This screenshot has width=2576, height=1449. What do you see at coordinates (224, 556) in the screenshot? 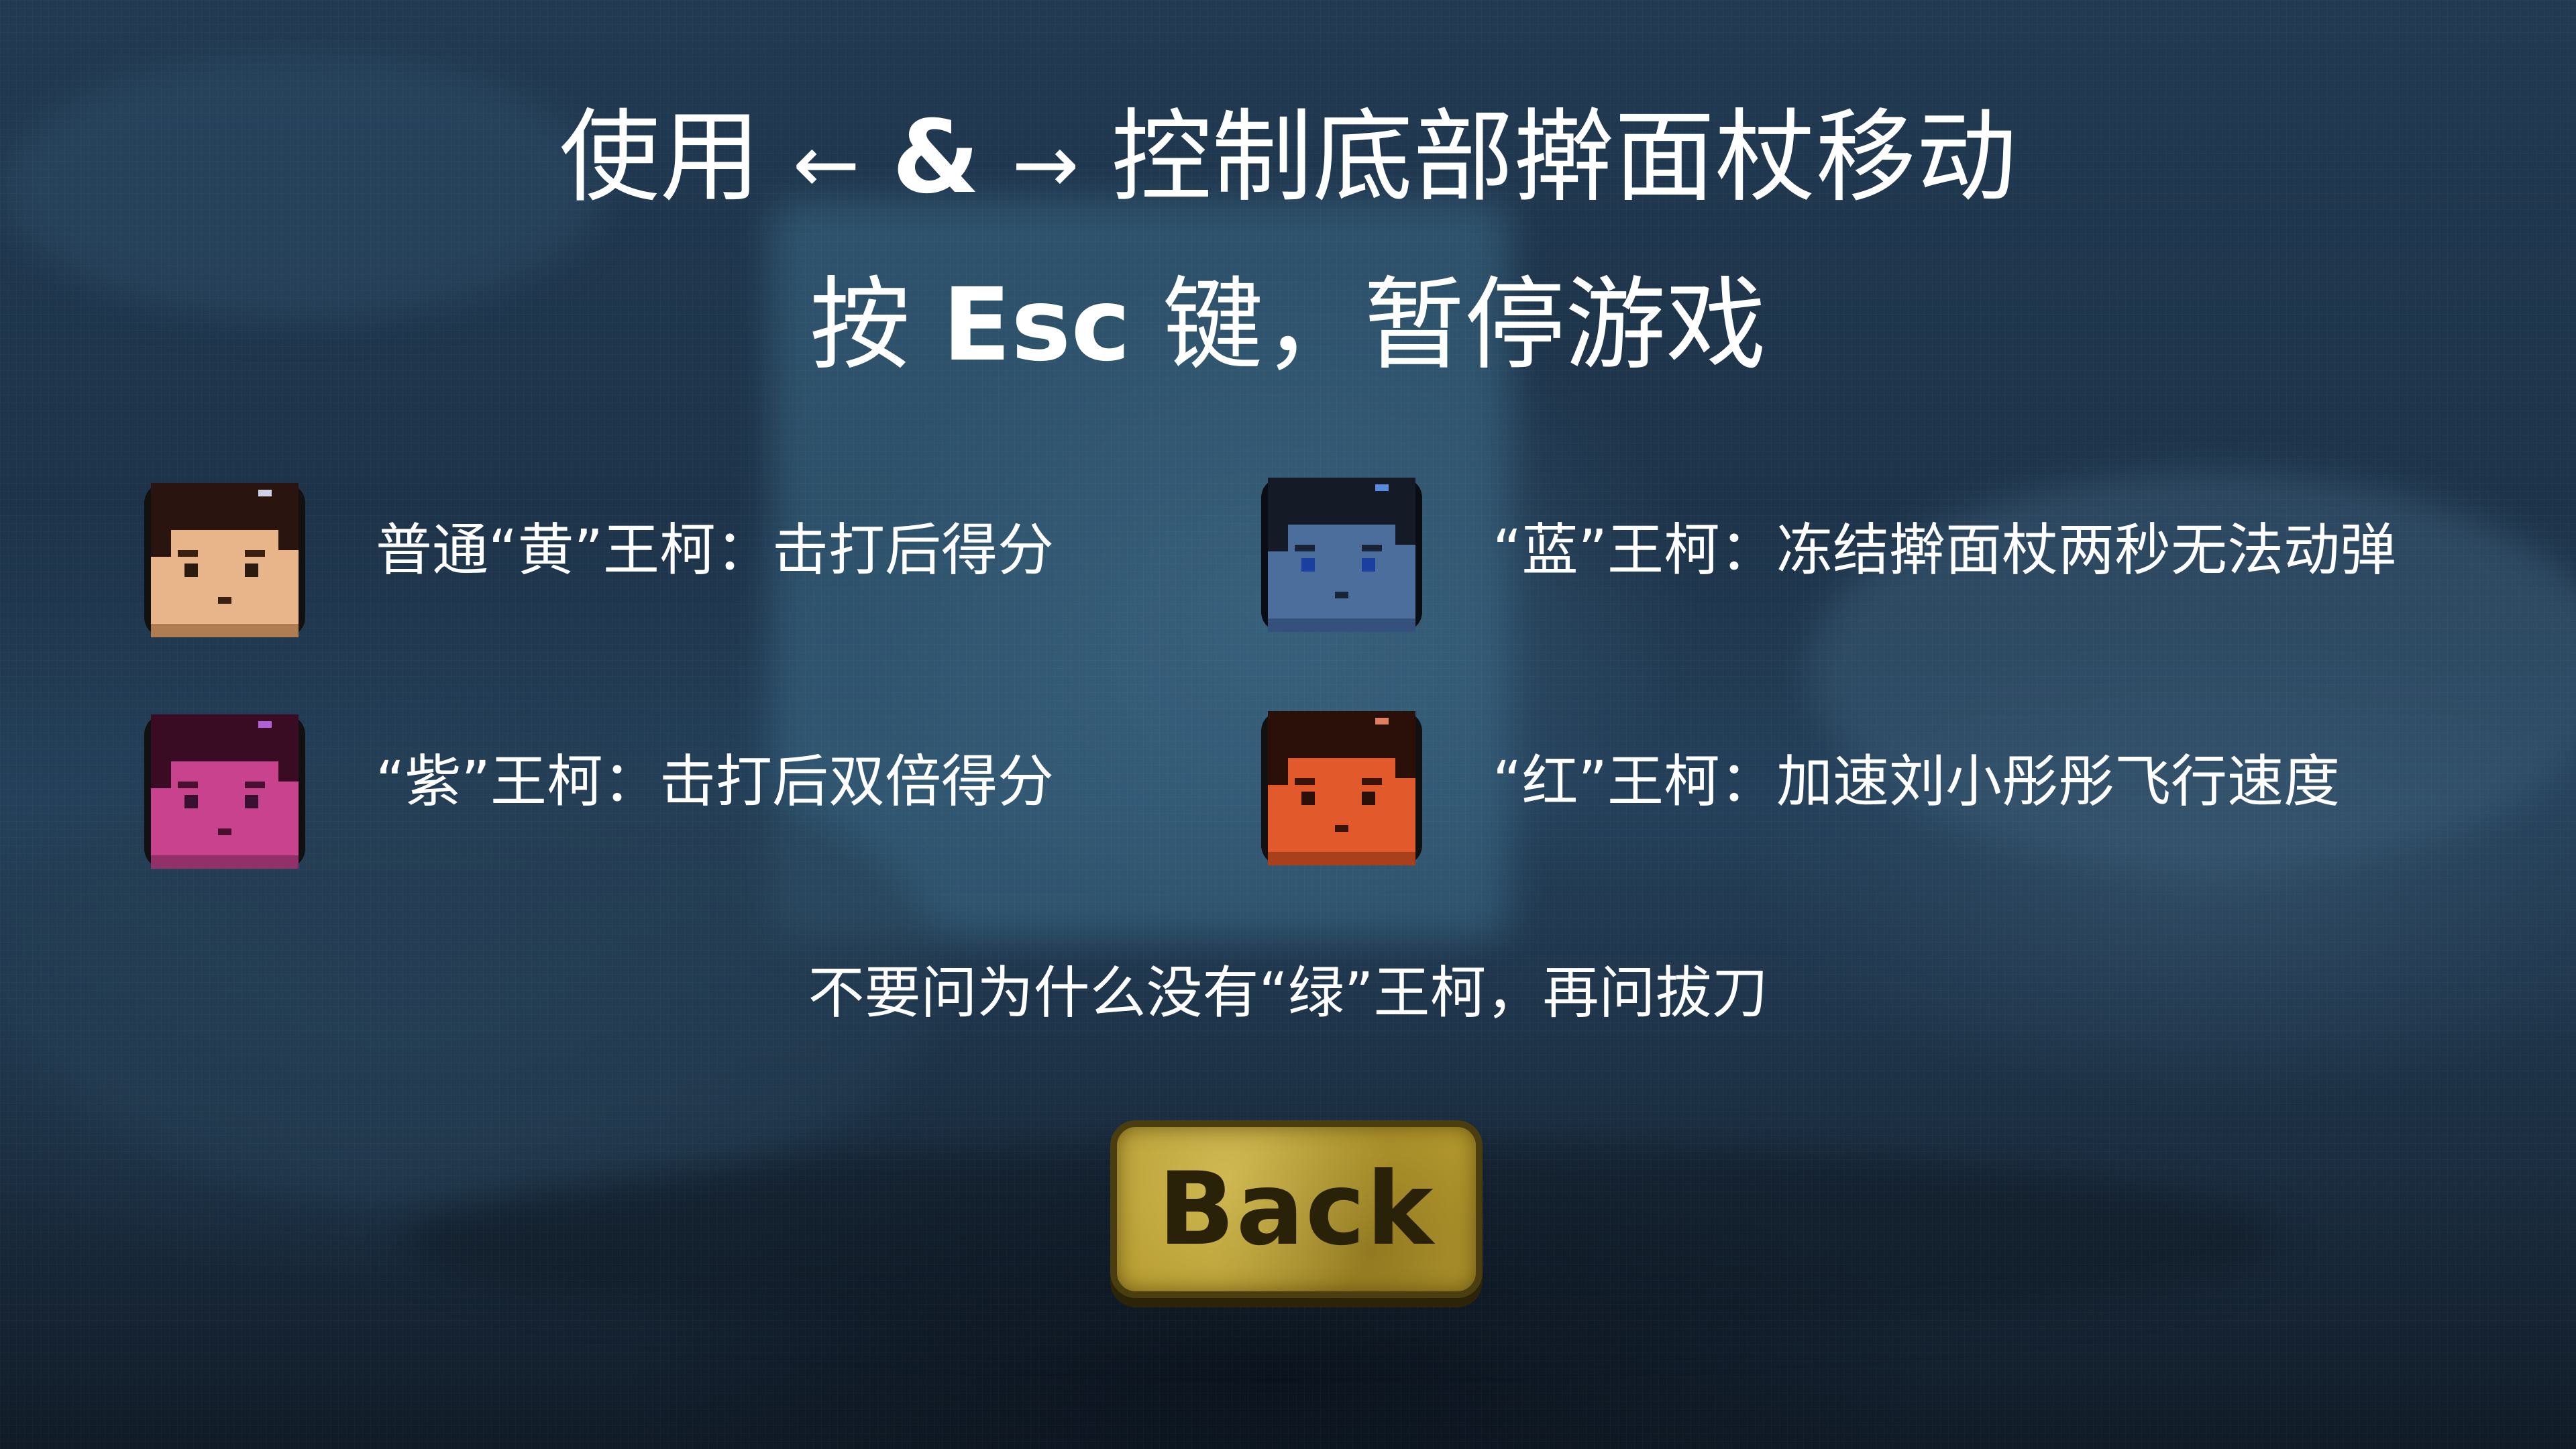
I see `yellow-wangke-icon` at bounding box center [224, 556].